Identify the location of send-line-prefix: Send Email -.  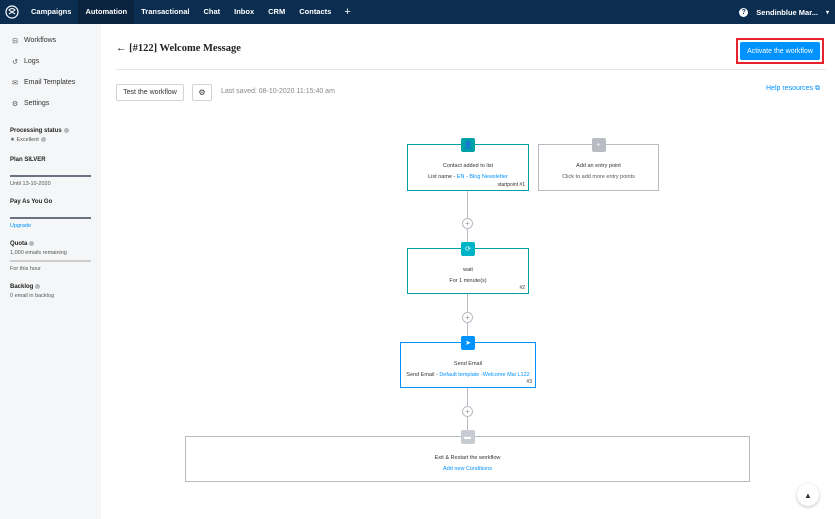
(423, 375).